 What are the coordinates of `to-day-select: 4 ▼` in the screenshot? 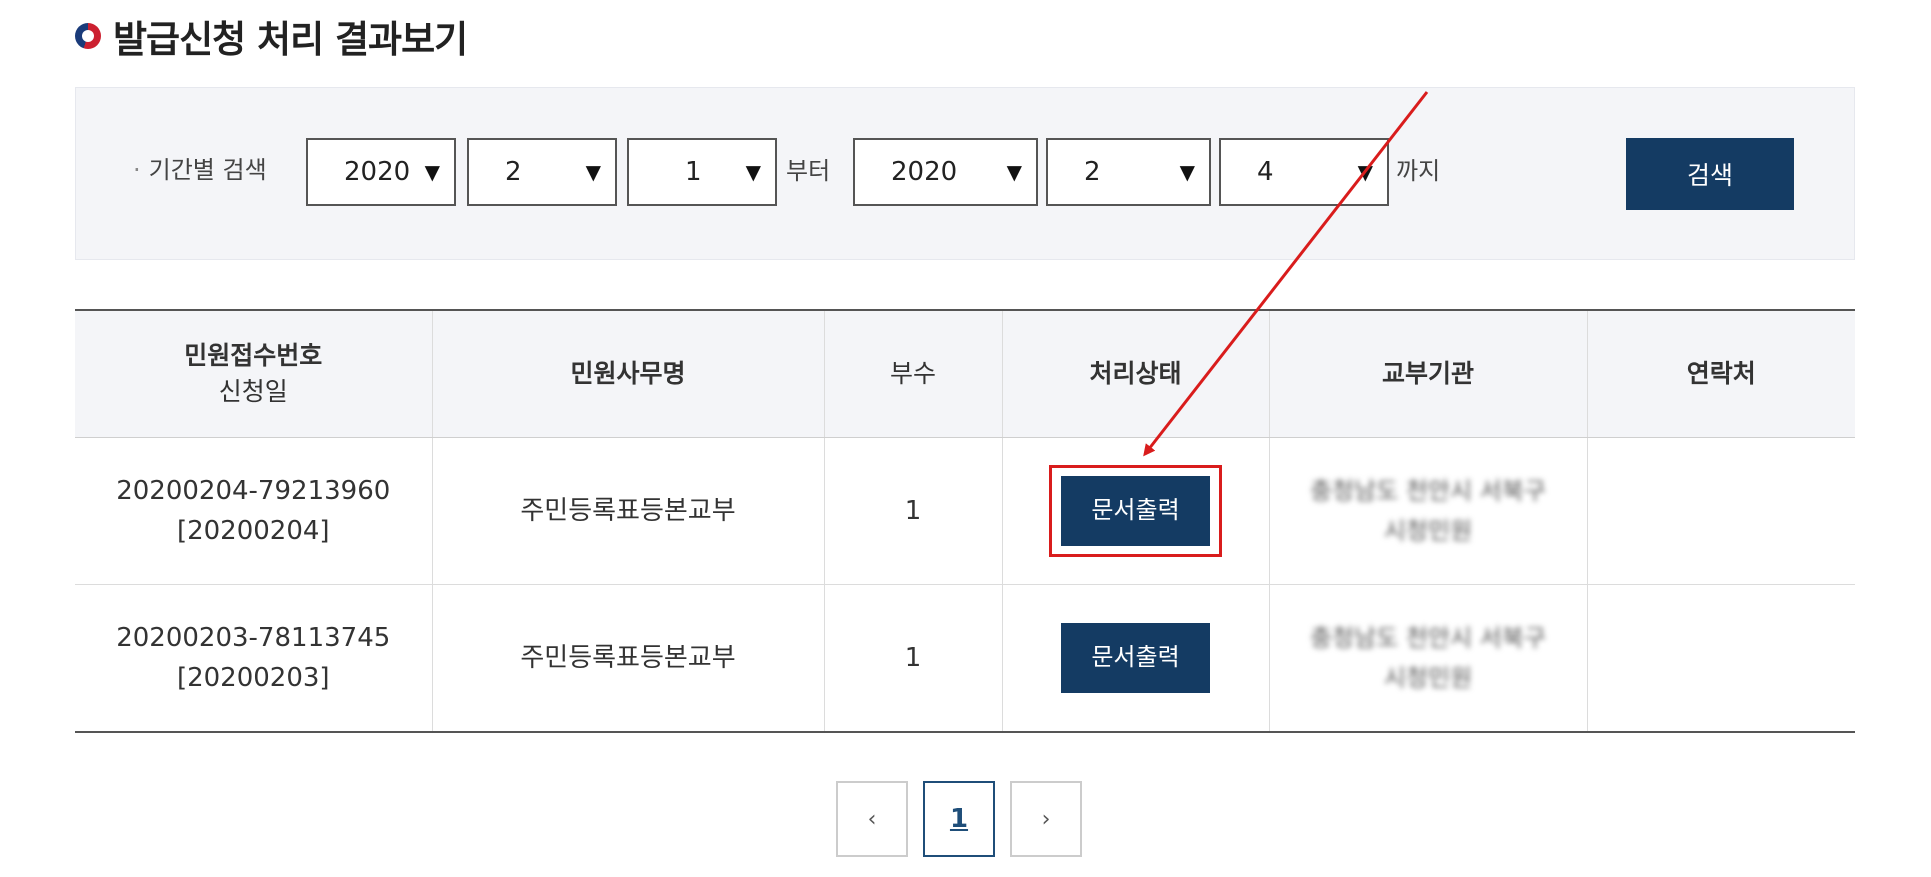 It's located at (1304, 172).